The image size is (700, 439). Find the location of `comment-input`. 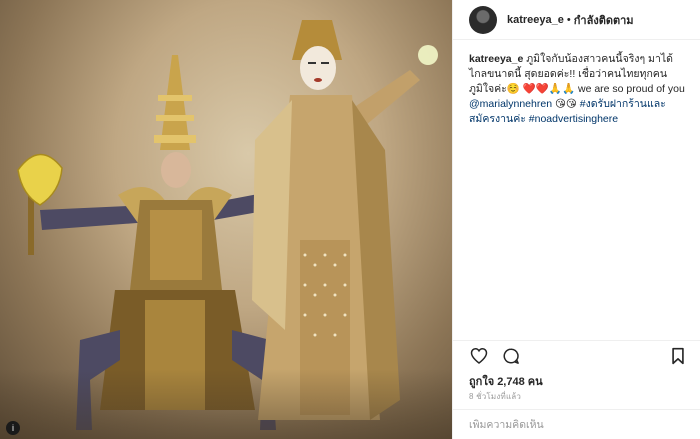

comment-input is located at coordinates (578, 424).